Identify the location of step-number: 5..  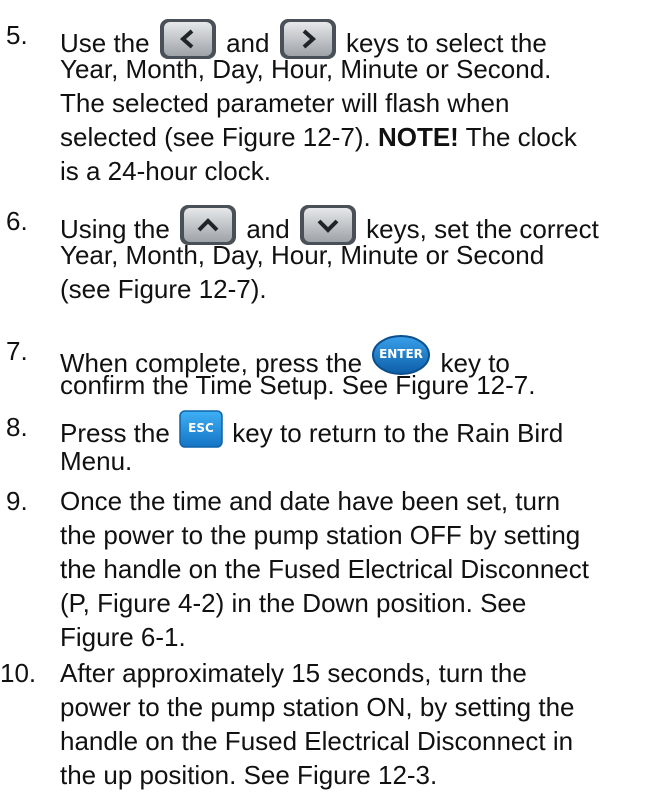
(17, 35).